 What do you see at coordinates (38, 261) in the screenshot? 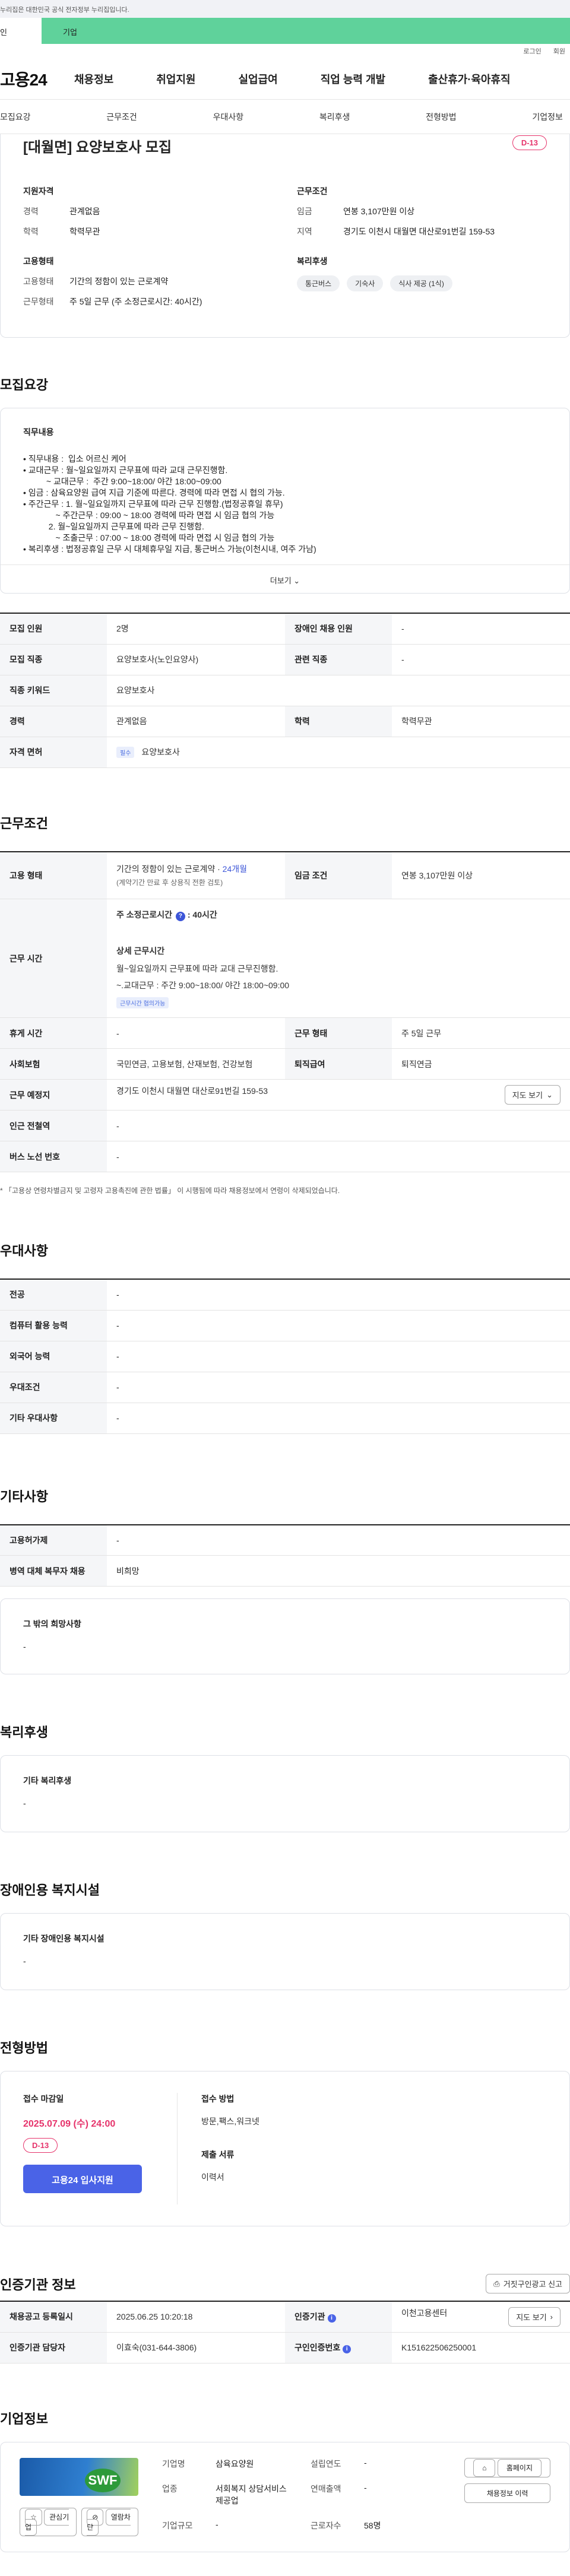
I see `summary-emp-head: 고용형태` at bounding box center [38, 261].